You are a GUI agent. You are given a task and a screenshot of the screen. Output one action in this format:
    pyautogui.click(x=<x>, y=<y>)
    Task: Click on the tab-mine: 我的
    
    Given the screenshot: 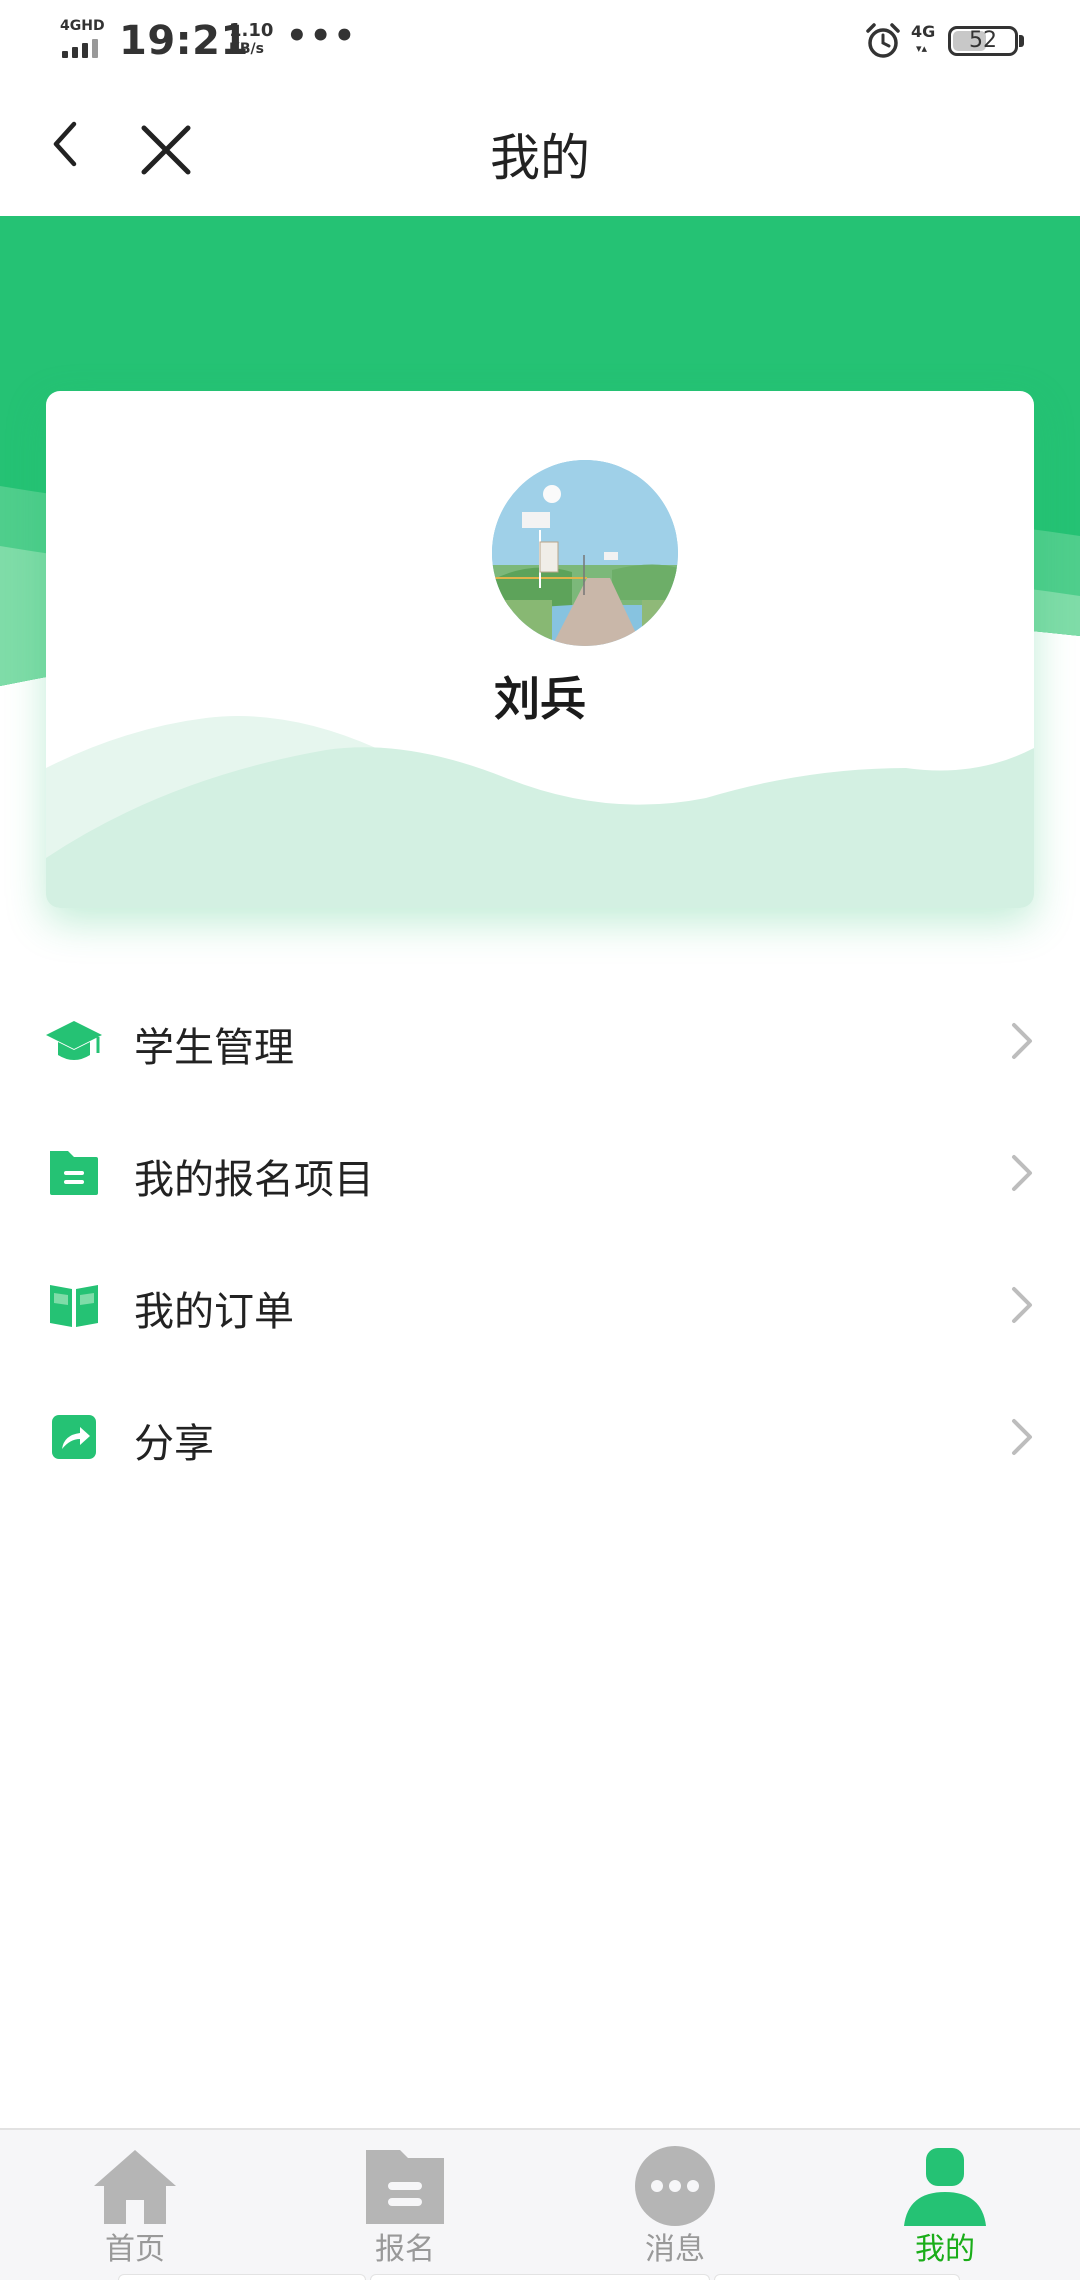 What is the action you would take?
    pyautogui.click(x=945, y=2205)
    